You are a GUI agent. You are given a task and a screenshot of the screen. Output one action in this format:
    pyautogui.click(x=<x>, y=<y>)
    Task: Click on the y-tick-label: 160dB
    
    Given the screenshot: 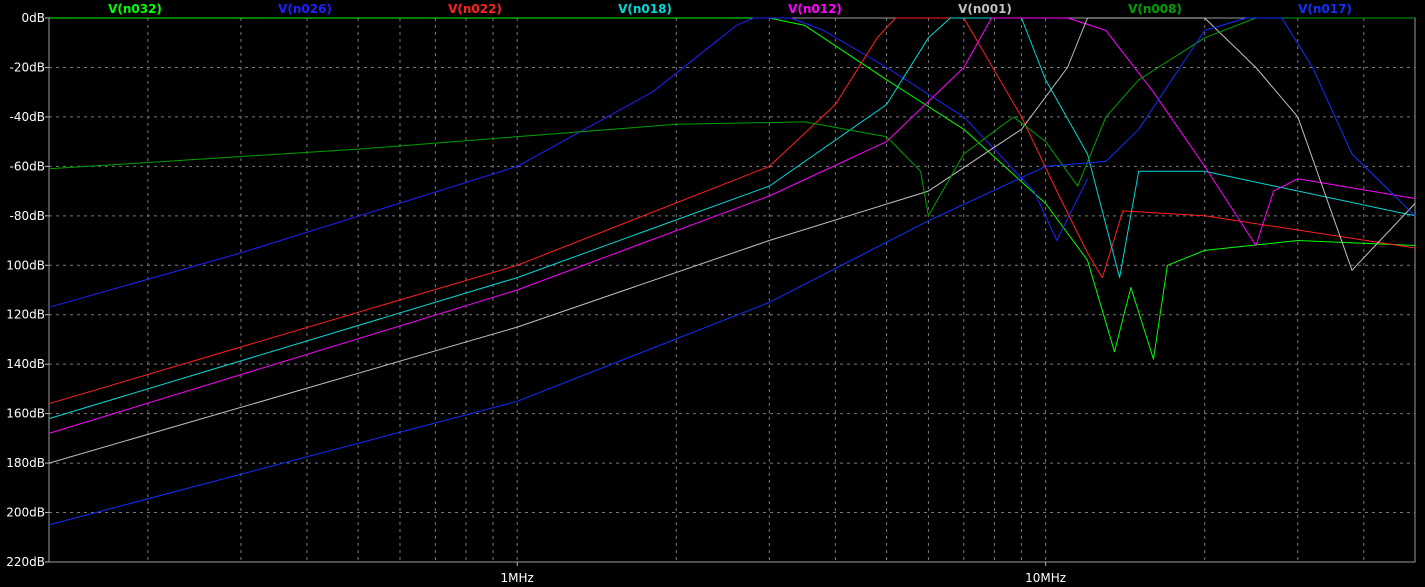 What is the action you would take?
    pyautogui.click(x=25, y=414)
    